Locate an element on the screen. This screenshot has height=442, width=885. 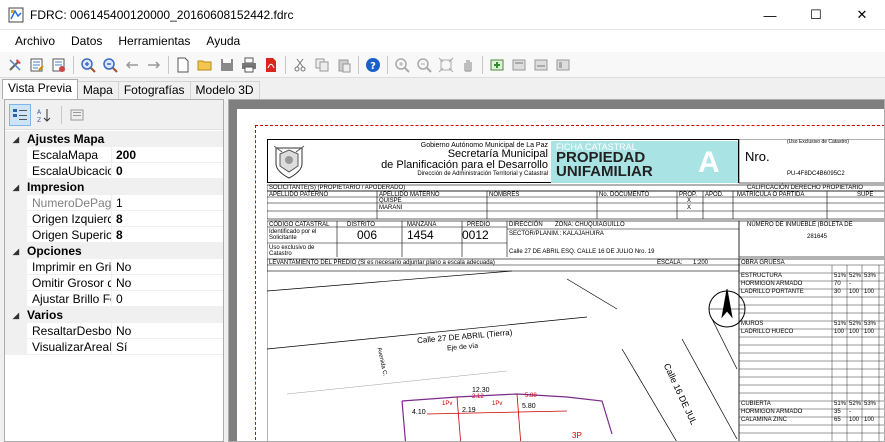
property-row: VisualizarAreaIn Sí is located at coordinates (114, 347).